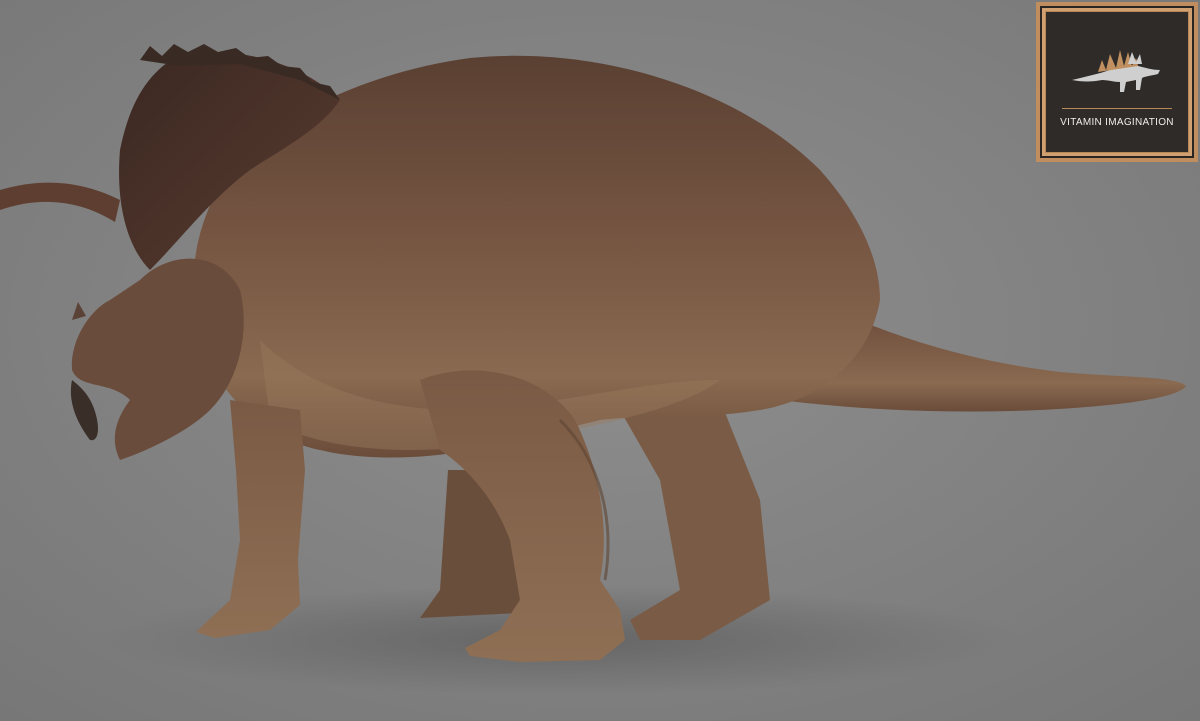 The image size is (1200, 721). I want to click on watermark-logo: VITAMIN IMAGINATION, so click(1117, 82).